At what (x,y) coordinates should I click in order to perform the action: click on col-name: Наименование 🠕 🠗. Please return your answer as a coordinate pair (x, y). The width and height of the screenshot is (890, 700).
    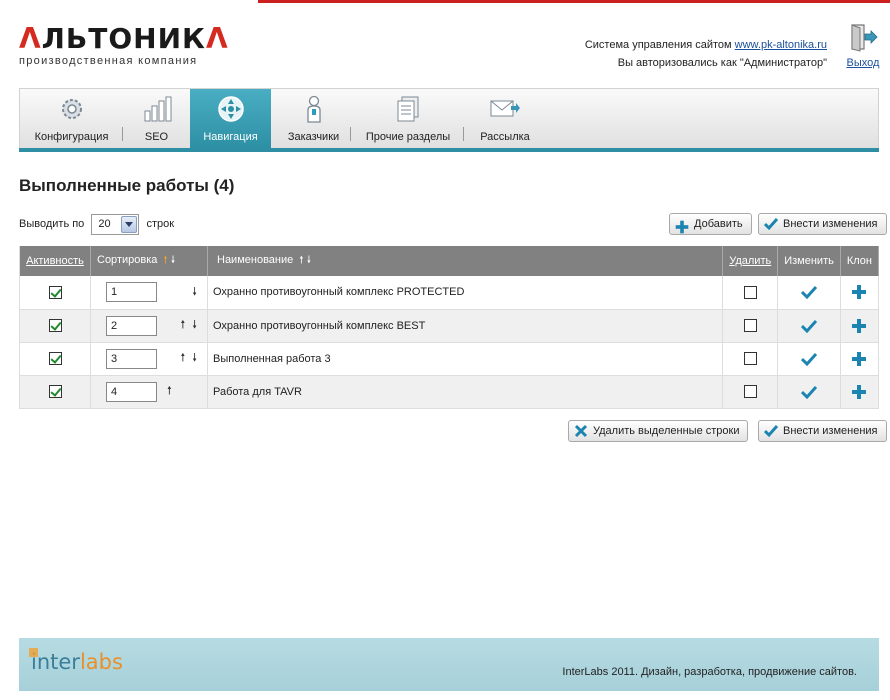
    Looking at the image, I should click on (465, 261).